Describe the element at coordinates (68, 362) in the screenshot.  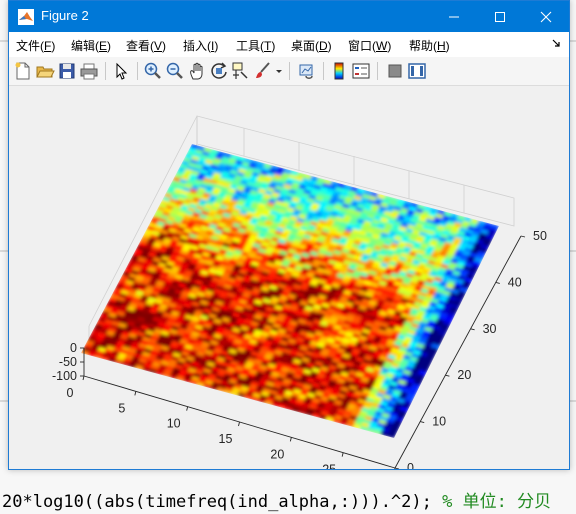
I see `z-tick-label: -50` at that location.